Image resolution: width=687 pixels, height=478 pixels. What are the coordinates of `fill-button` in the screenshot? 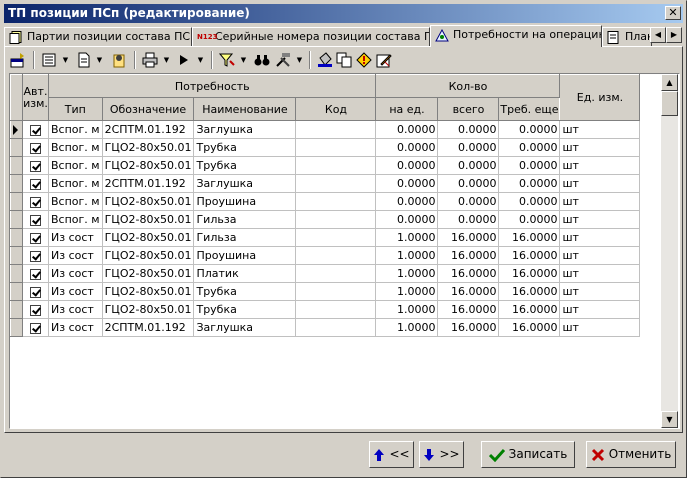 It's located at (325, 60).